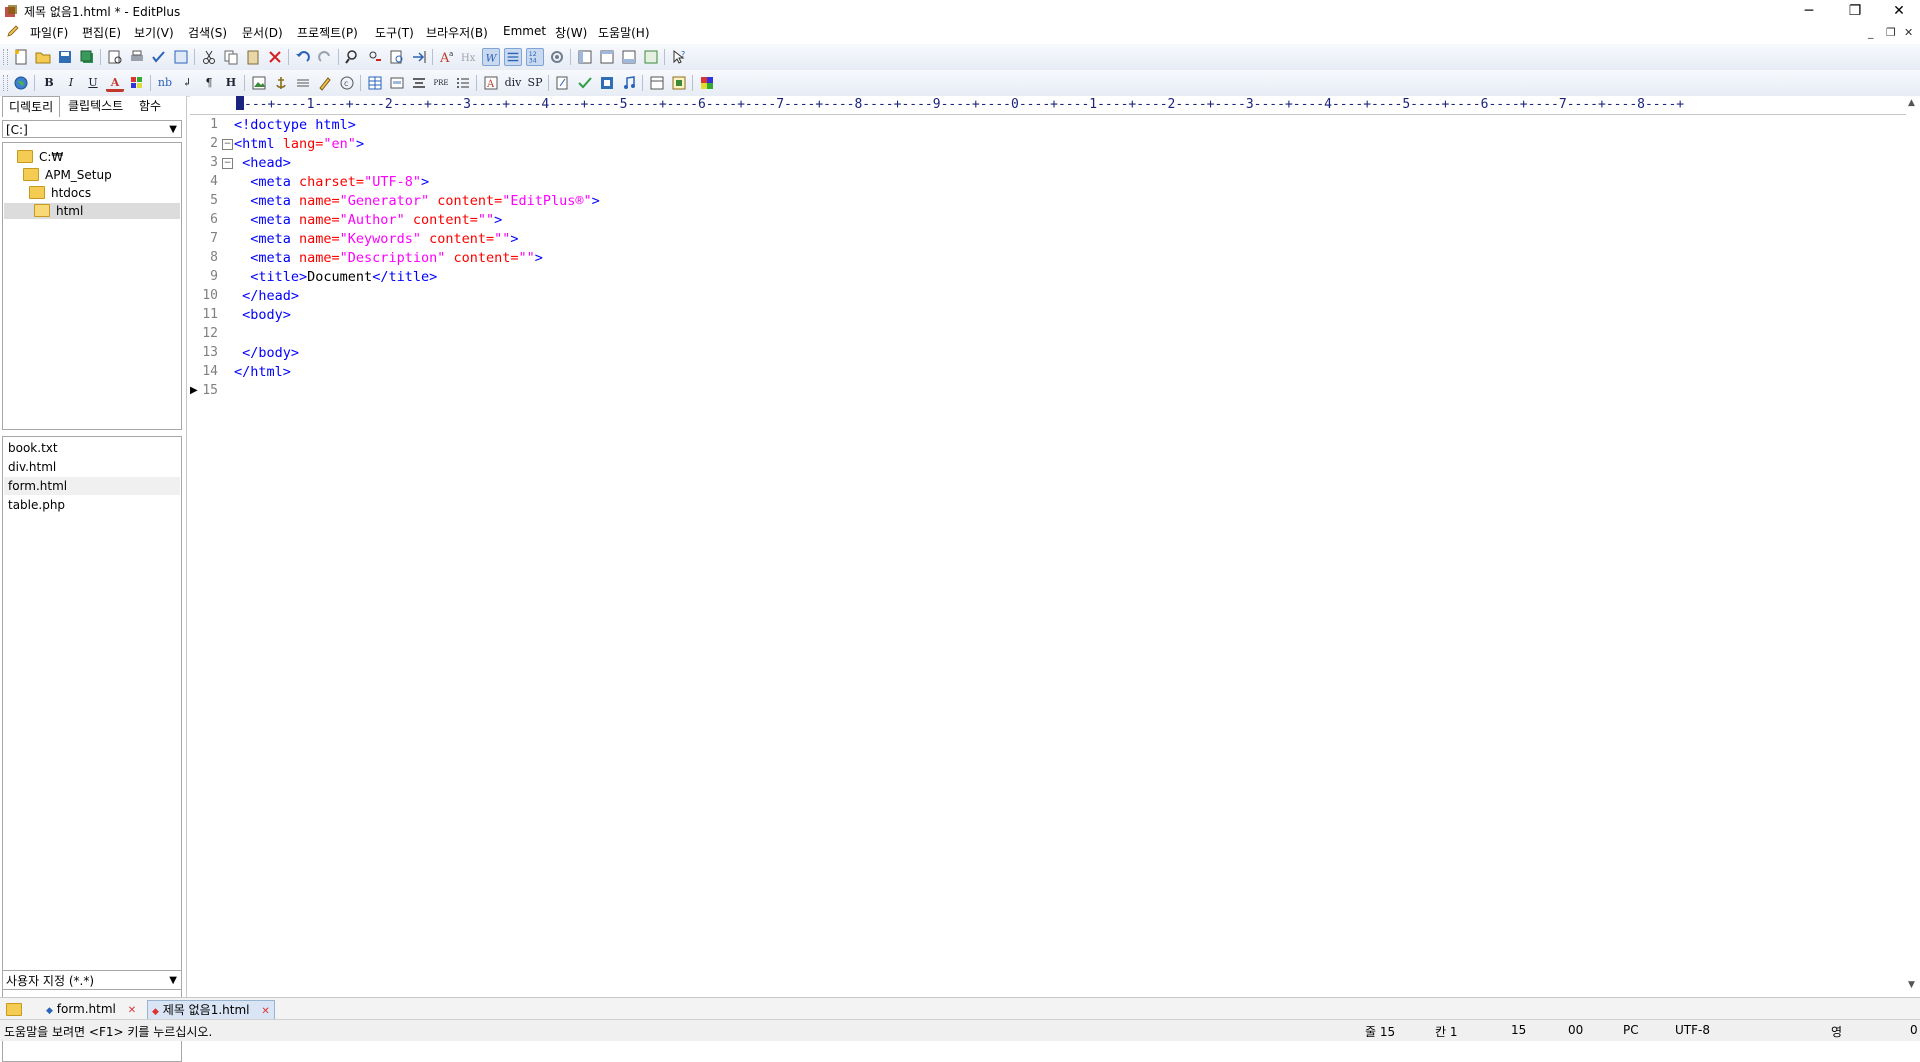  I want to click on delete-icon, so click(275, 57).